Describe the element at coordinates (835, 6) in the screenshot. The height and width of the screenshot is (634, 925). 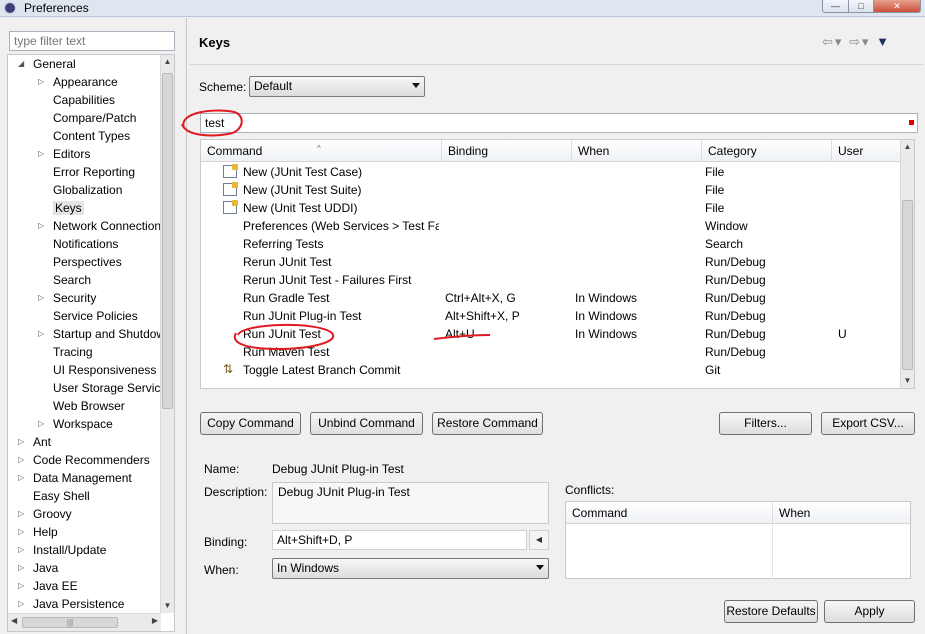
I see `minimize-button: —` at that location.